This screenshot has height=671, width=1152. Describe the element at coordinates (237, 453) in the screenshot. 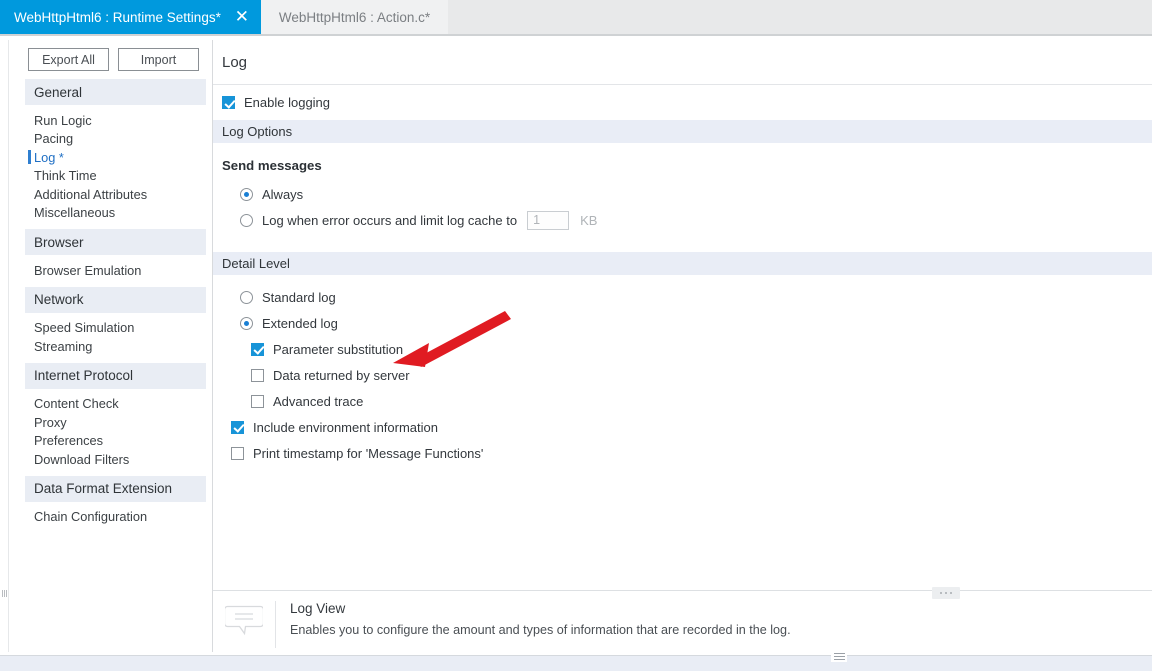

I see `print-timestamp-checkbox` at that location.